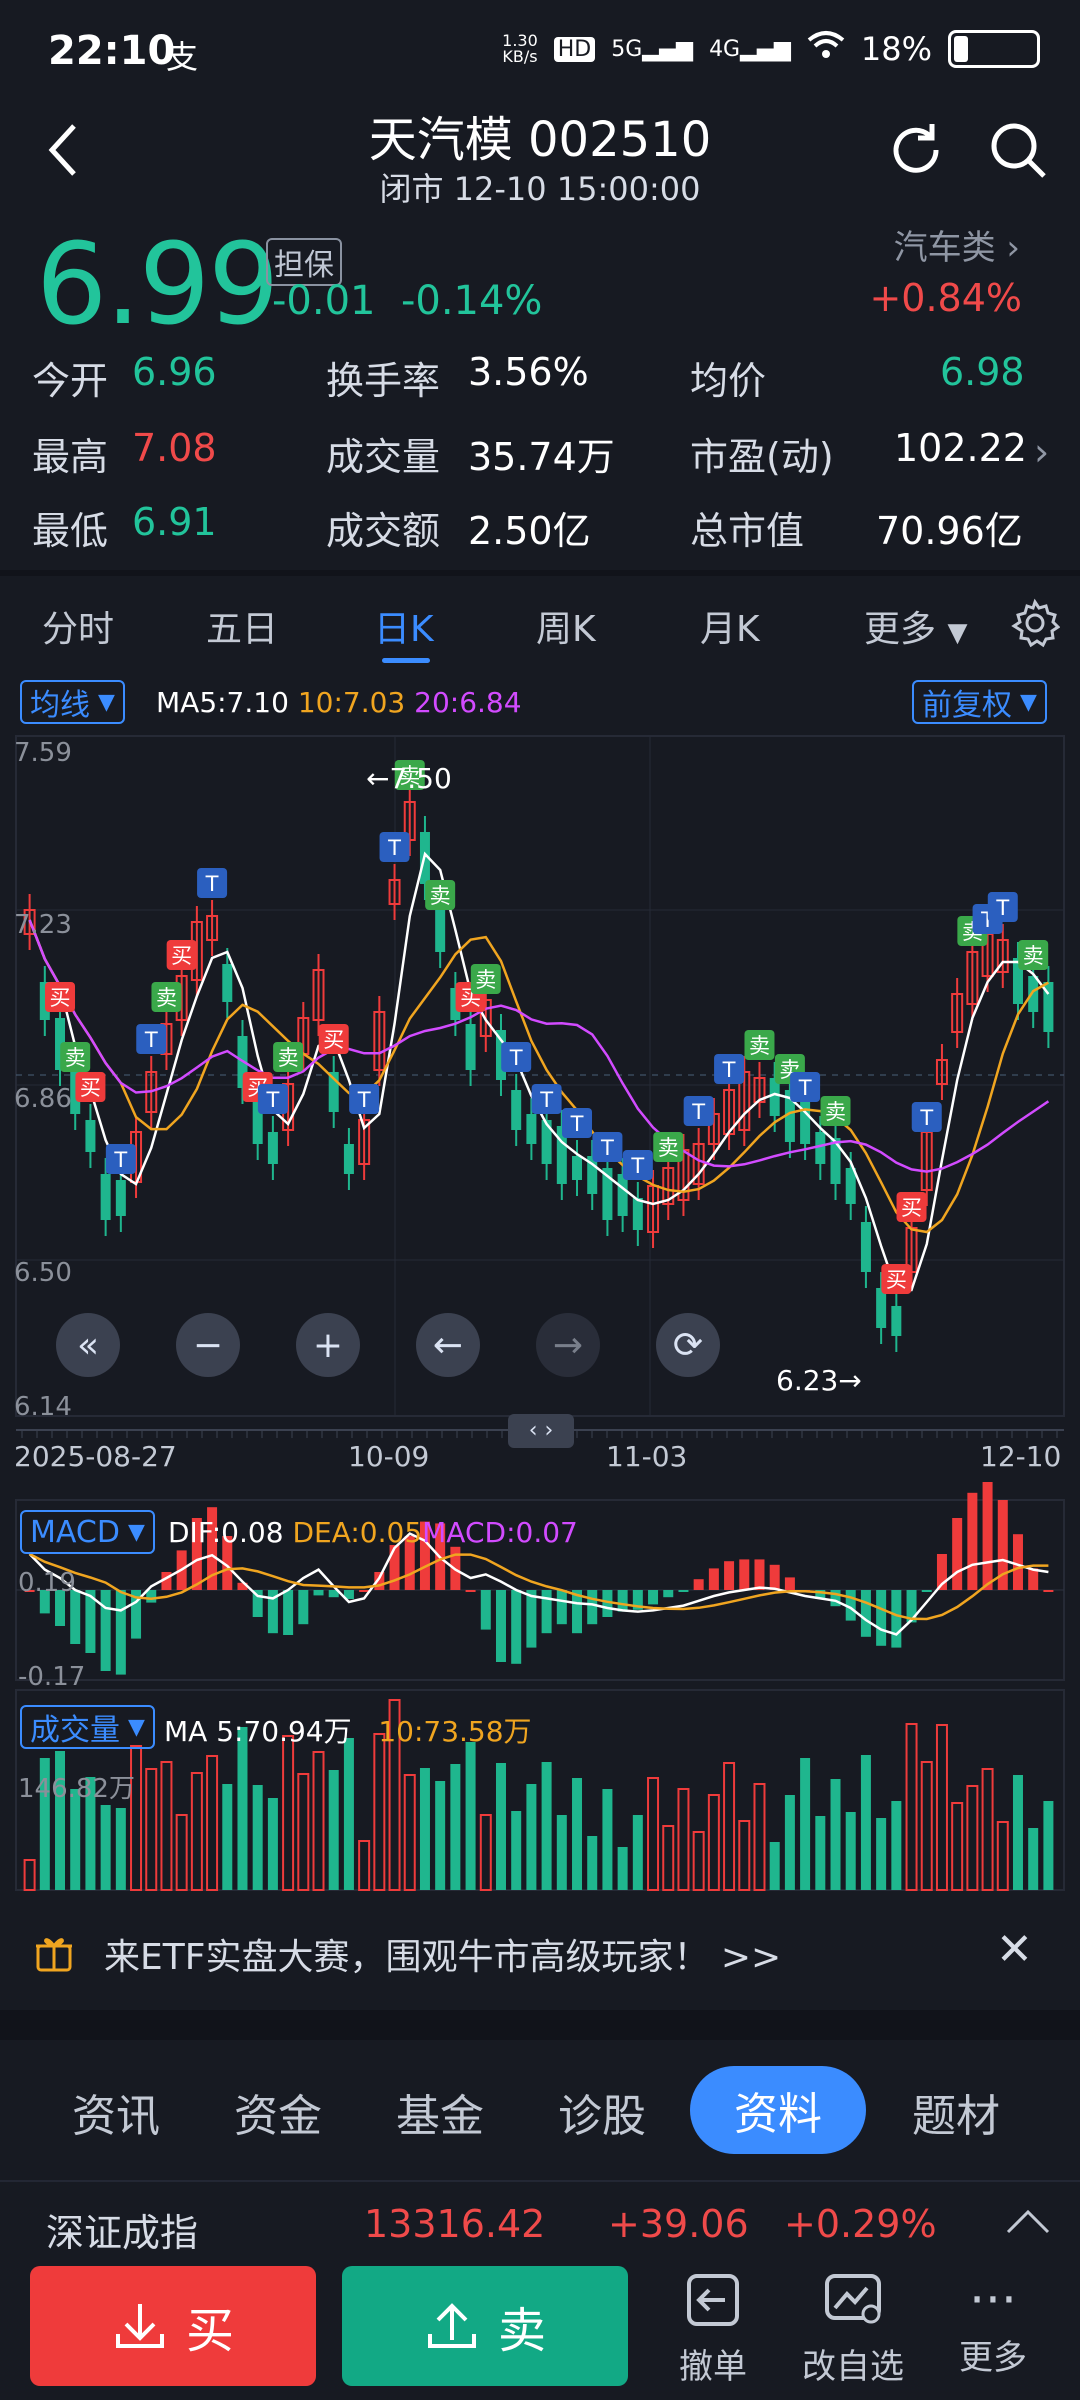 The image size is (1080, 2400). I want to click on refresh-button, so click(916, 150).